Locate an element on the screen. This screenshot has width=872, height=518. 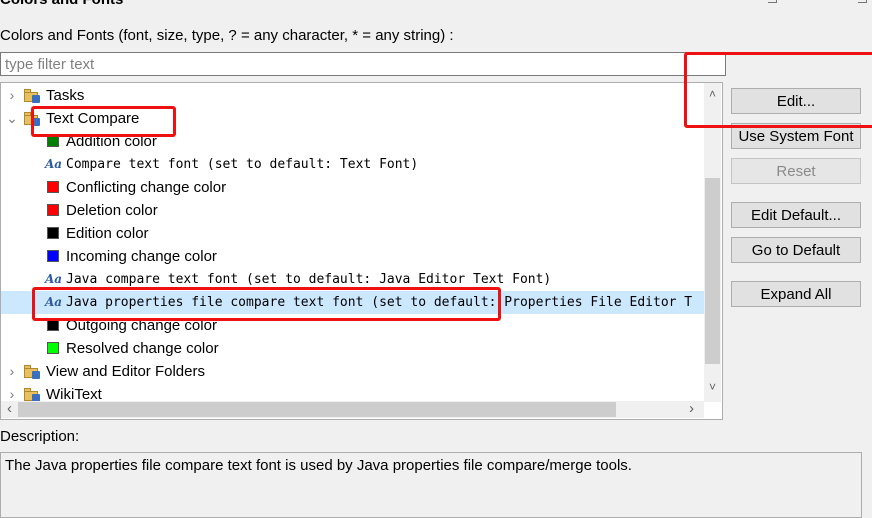
title-nav-icons is located at coordinates (817, 3).